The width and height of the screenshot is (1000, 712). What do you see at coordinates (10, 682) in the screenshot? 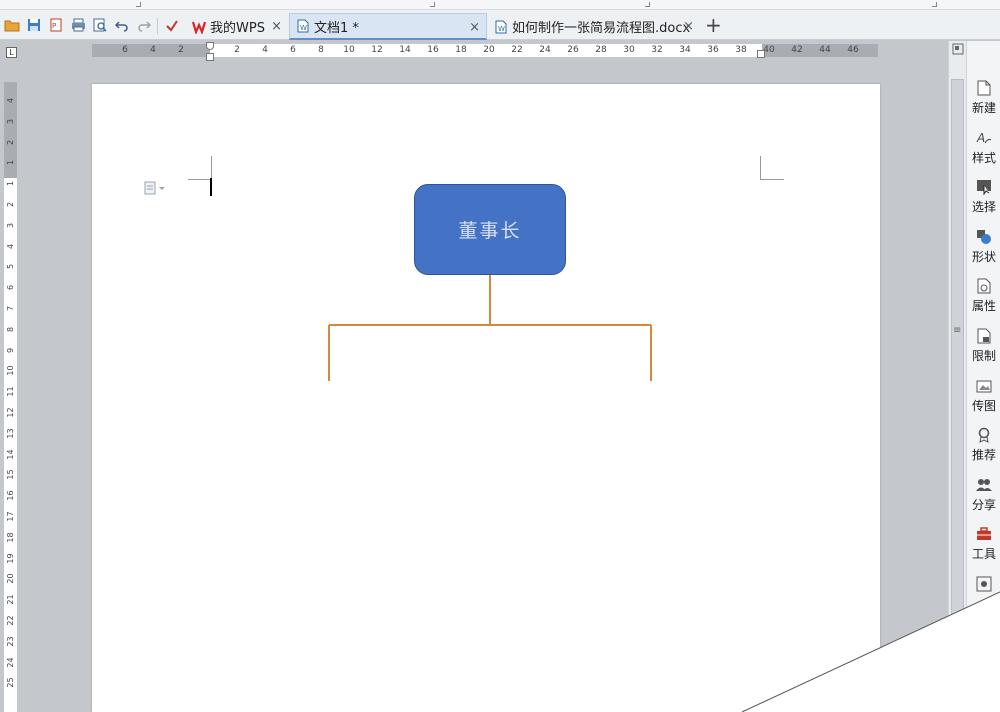
I see `ruler-number: 25` at bounding box center [10, 682].